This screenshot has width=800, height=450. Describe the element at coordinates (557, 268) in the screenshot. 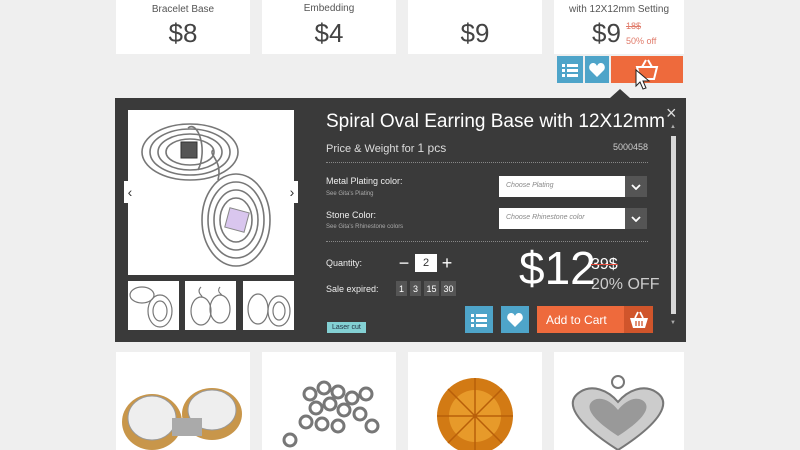

I see `product-price: $12` at that location.